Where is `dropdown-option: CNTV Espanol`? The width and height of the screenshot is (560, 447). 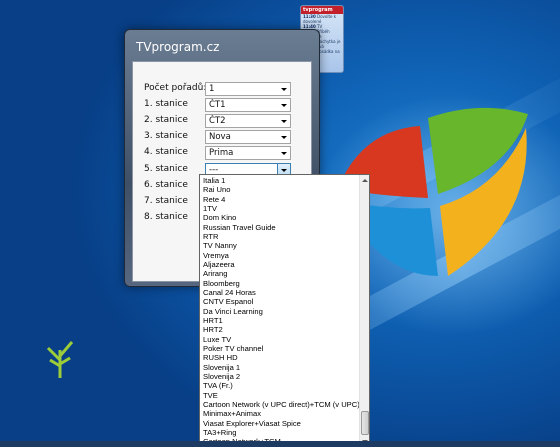 dropdown-option: CNTV Espanol is located at coordinates (280, 301).